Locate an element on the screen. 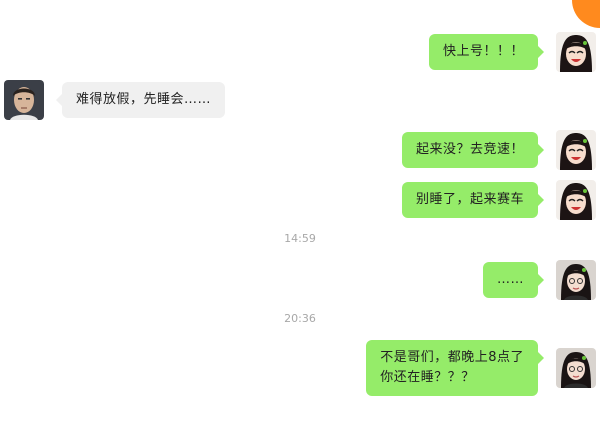 The image size is (600, 429). man-avatar-icon is located at coordinates (24, 100).